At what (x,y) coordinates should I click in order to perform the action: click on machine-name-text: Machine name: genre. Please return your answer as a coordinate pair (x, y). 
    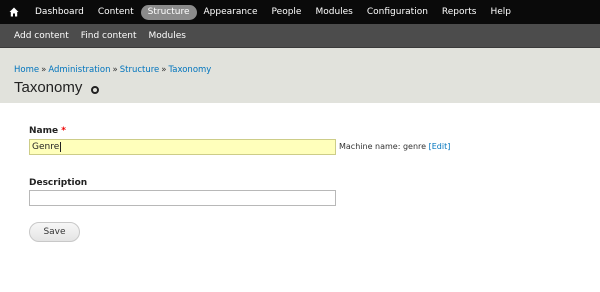
    Looking at the image, I should click on (383, 146).